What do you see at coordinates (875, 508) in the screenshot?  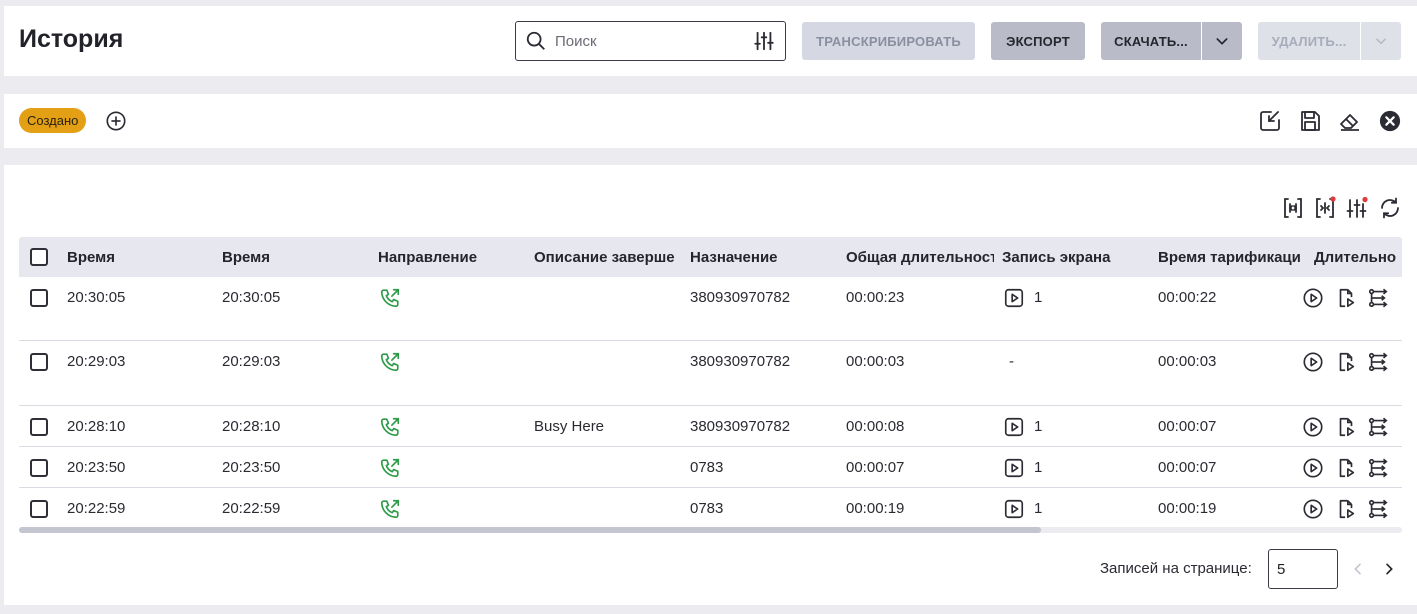 I see `cell-total-duration: 00:00:19` at bounding box center [875, 508].